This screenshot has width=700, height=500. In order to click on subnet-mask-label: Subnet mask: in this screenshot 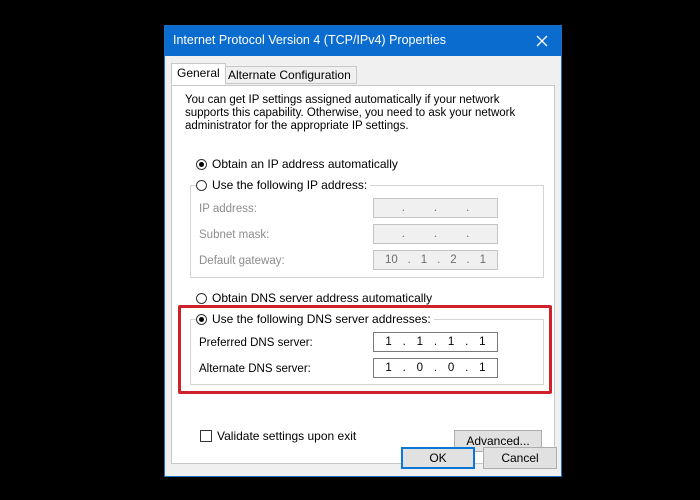, I will do `click(234, 235)`.